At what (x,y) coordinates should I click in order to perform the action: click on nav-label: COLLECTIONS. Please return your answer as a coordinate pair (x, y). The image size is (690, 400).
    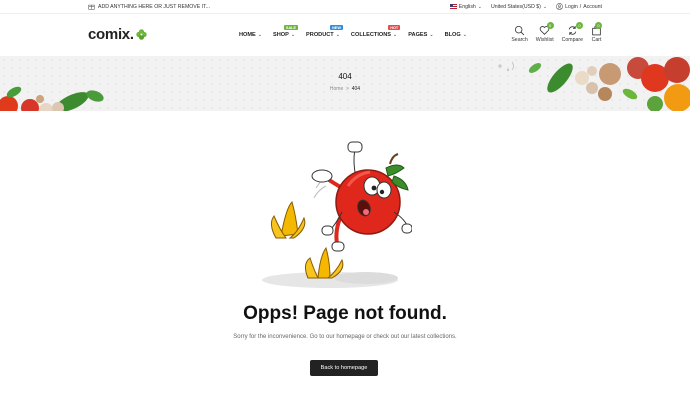
    Looking at the image, I should click on (371, 35).